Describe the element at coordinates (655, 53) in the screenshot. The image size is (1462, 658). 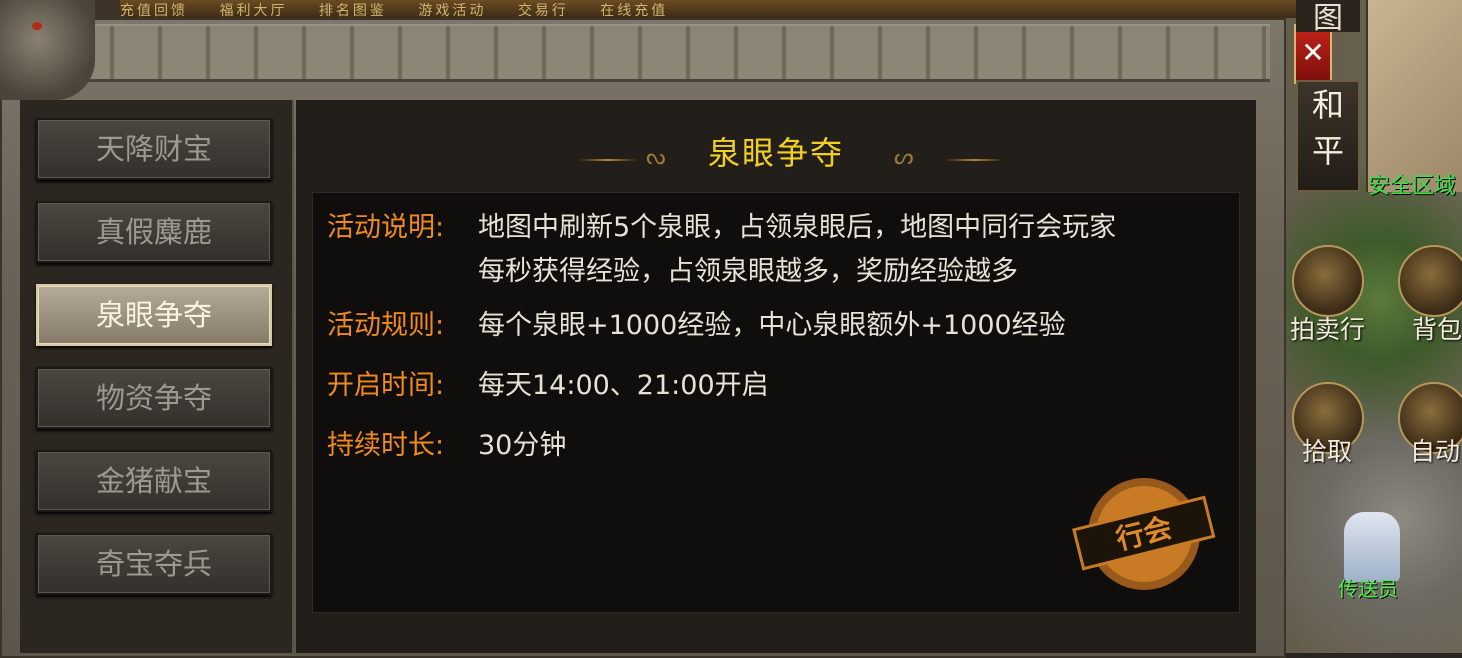
I see `window-ornate-header` at that location.